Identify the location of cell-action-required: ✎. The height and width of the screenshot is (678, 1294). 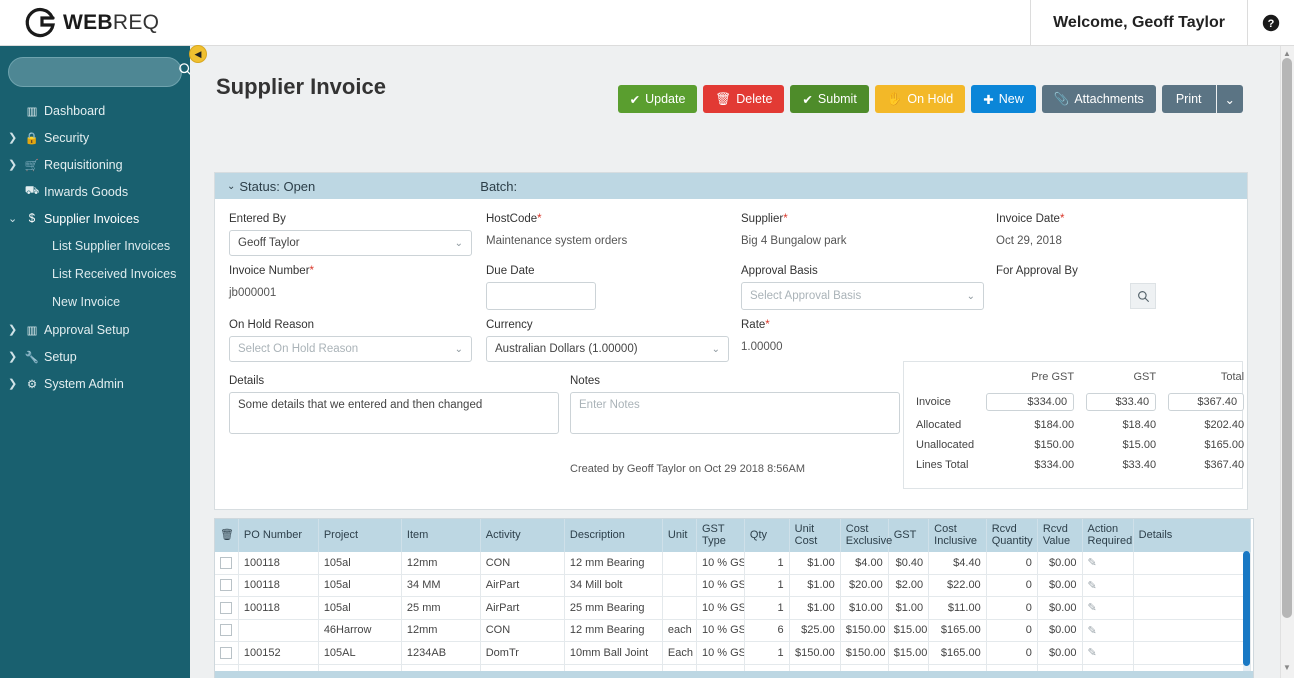
(1108, 667).